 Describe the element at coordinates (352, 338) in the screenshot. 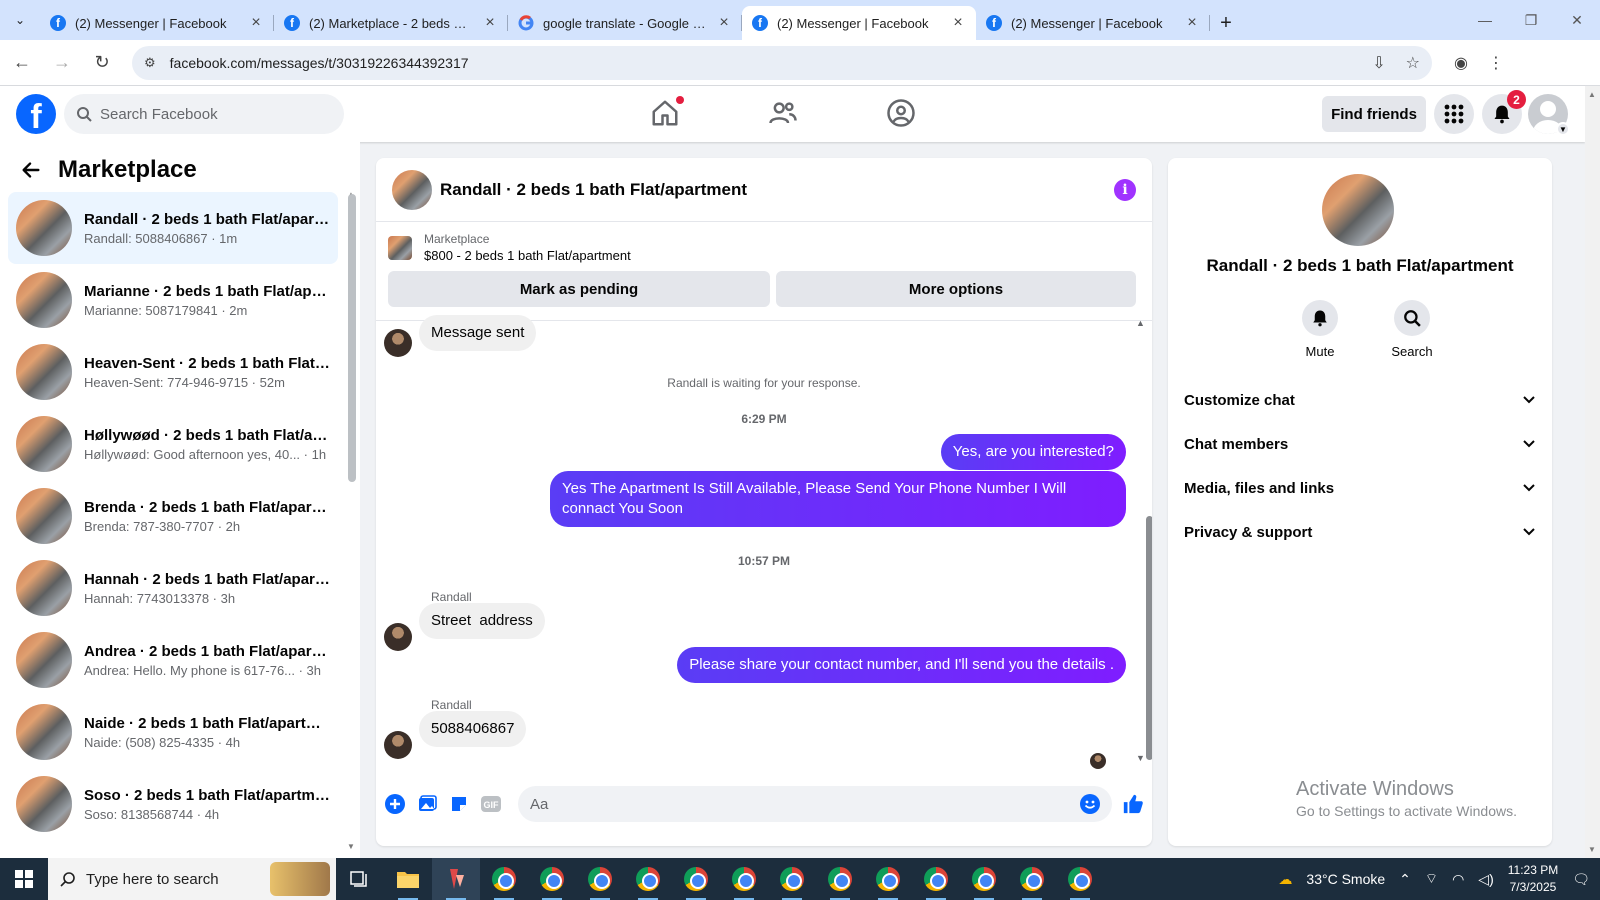

I see `sidebar-scrollbar` at that location.